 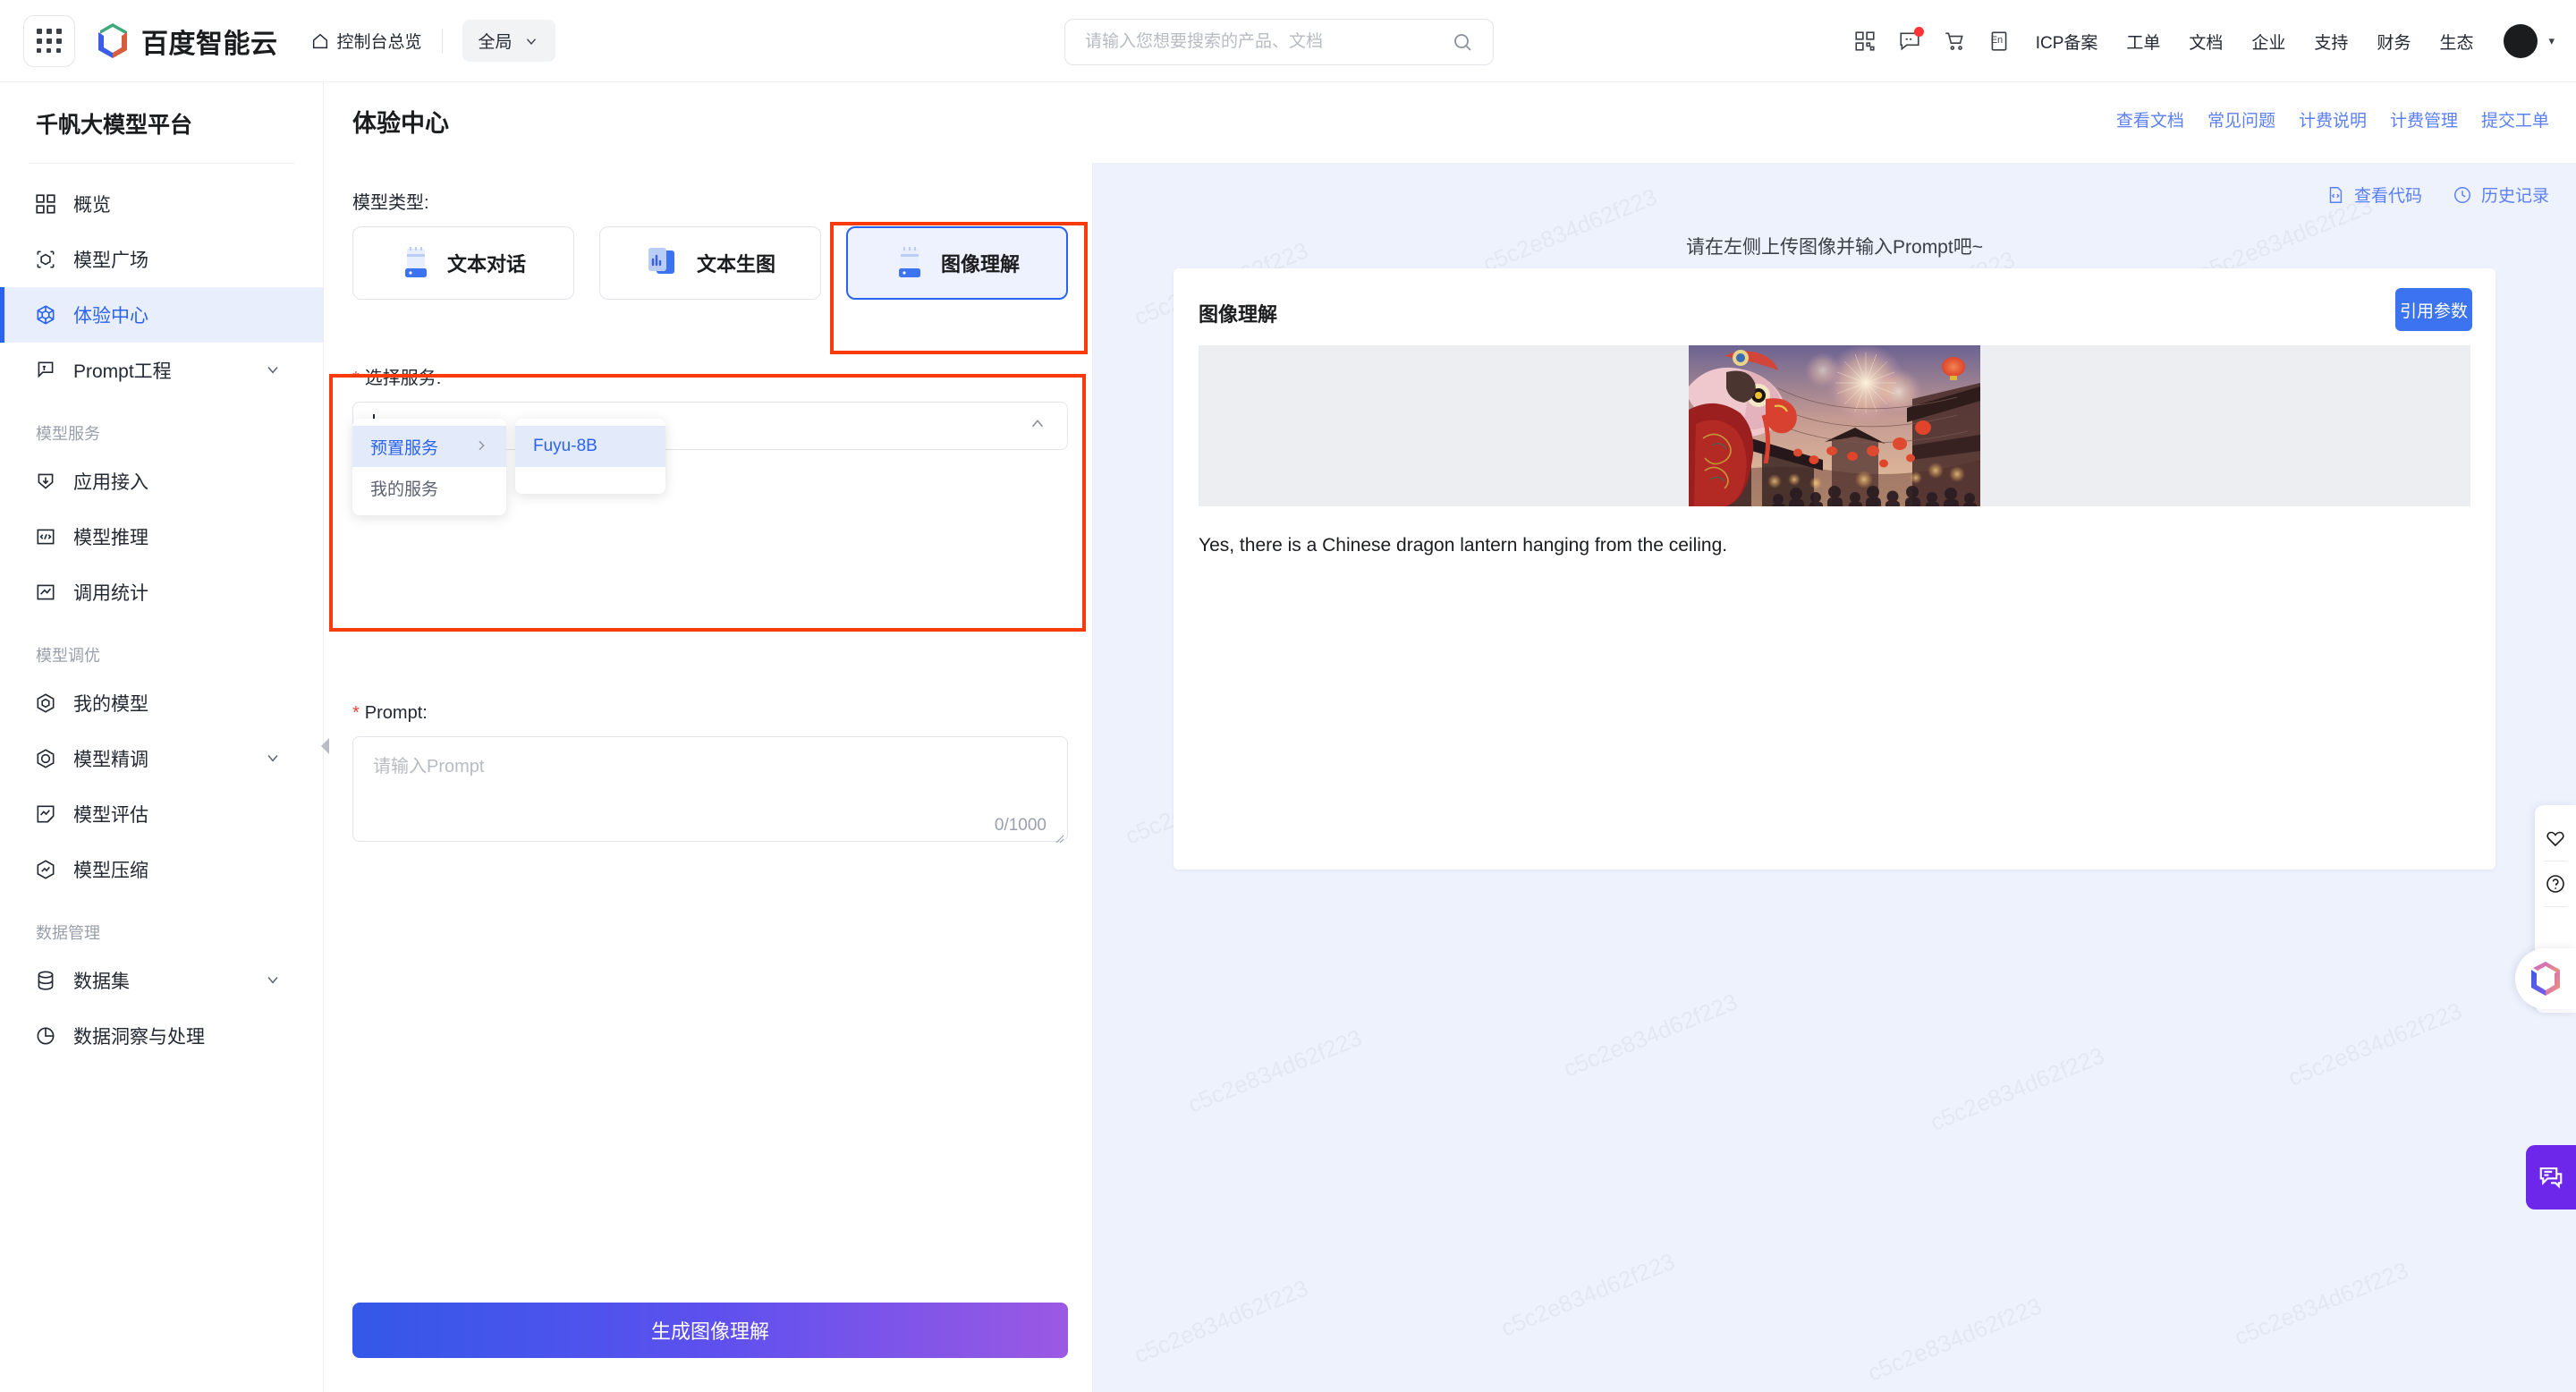 I want to click on chevron-left-icon, so click(x=324, y=746).